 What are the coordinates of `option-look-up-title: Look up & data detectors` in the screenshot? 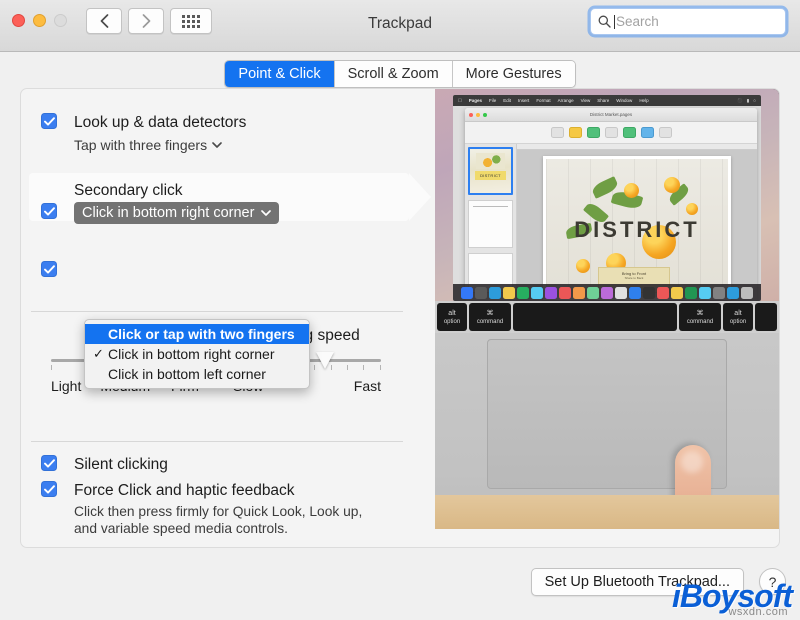 It's located at (160, 122).